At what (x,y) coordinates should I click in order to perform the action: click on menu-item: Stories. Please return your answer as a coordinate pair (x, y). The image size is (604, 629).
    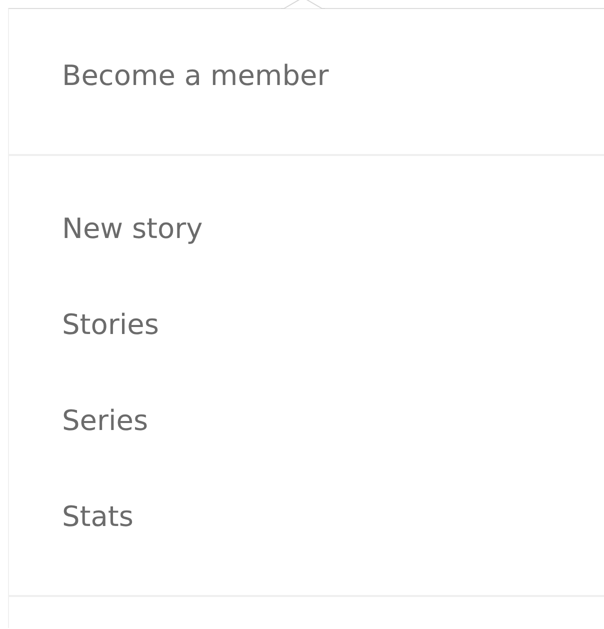
    Looking at the image, I should click on (84, 325).